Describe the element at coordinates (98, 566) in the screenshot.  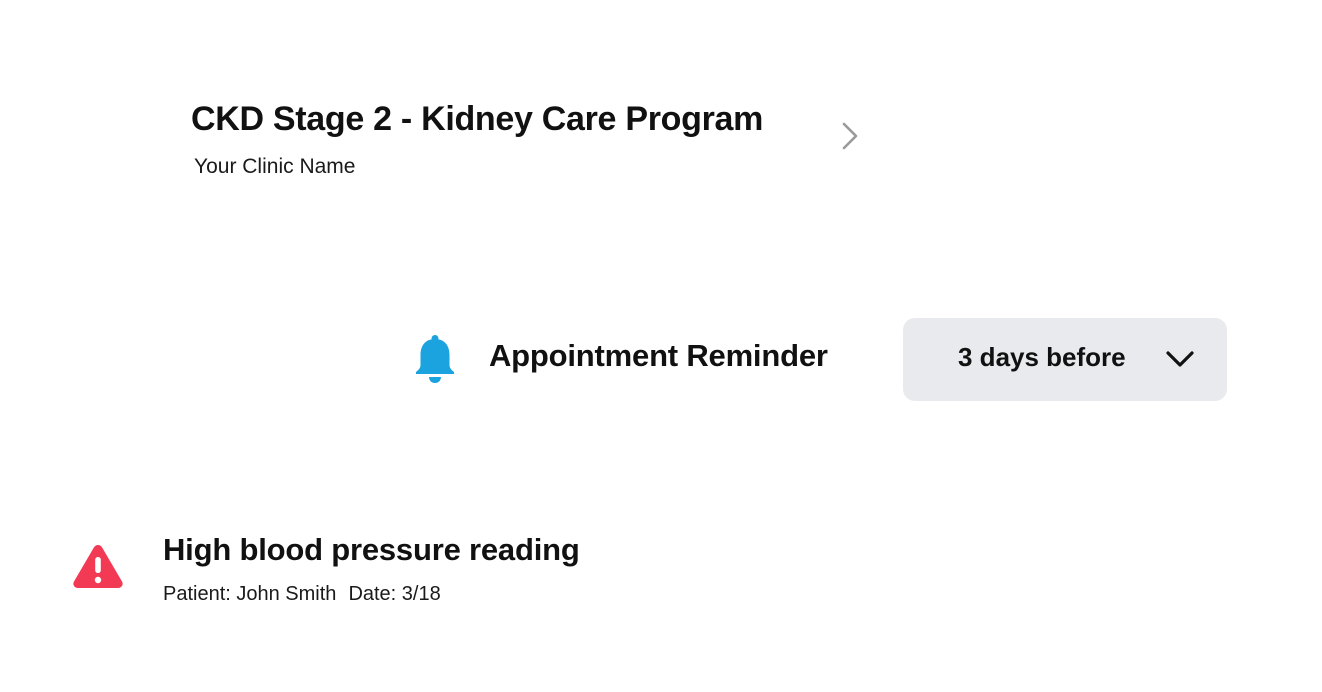
I see `warning-icon` at that location.